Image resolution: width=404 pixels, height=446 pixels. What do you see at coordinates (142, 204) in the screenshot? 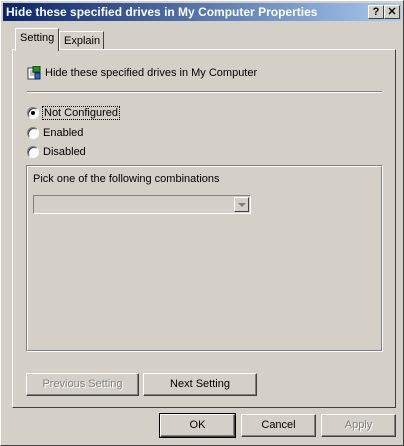
I see `combination-dropdown` at bounding box center [142, 204].